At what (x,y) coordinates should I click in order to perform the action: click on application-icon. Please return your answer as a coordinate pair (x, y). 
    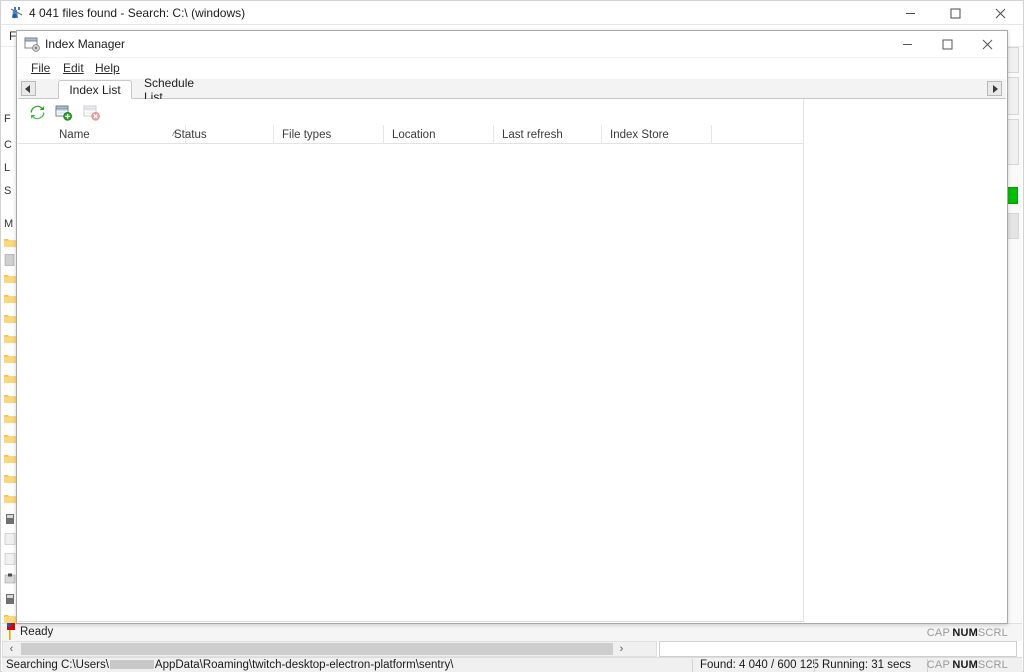
    Looking at the image, I should click on (10, 519).